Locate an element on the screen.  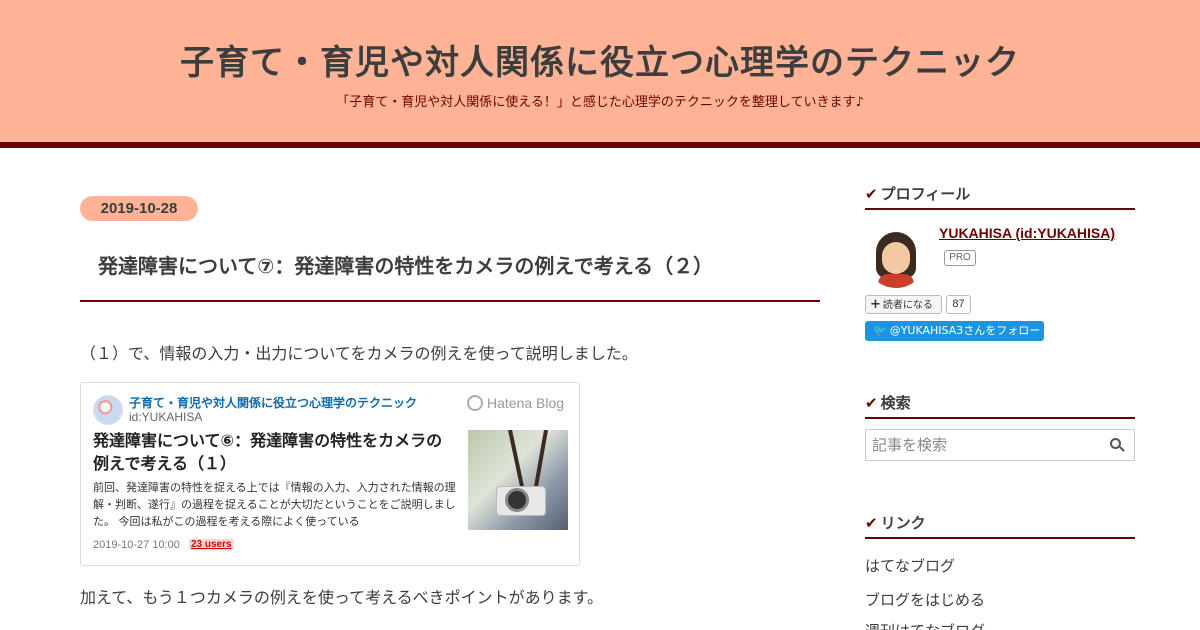
search-icon is located at coordinates (1117, 445).